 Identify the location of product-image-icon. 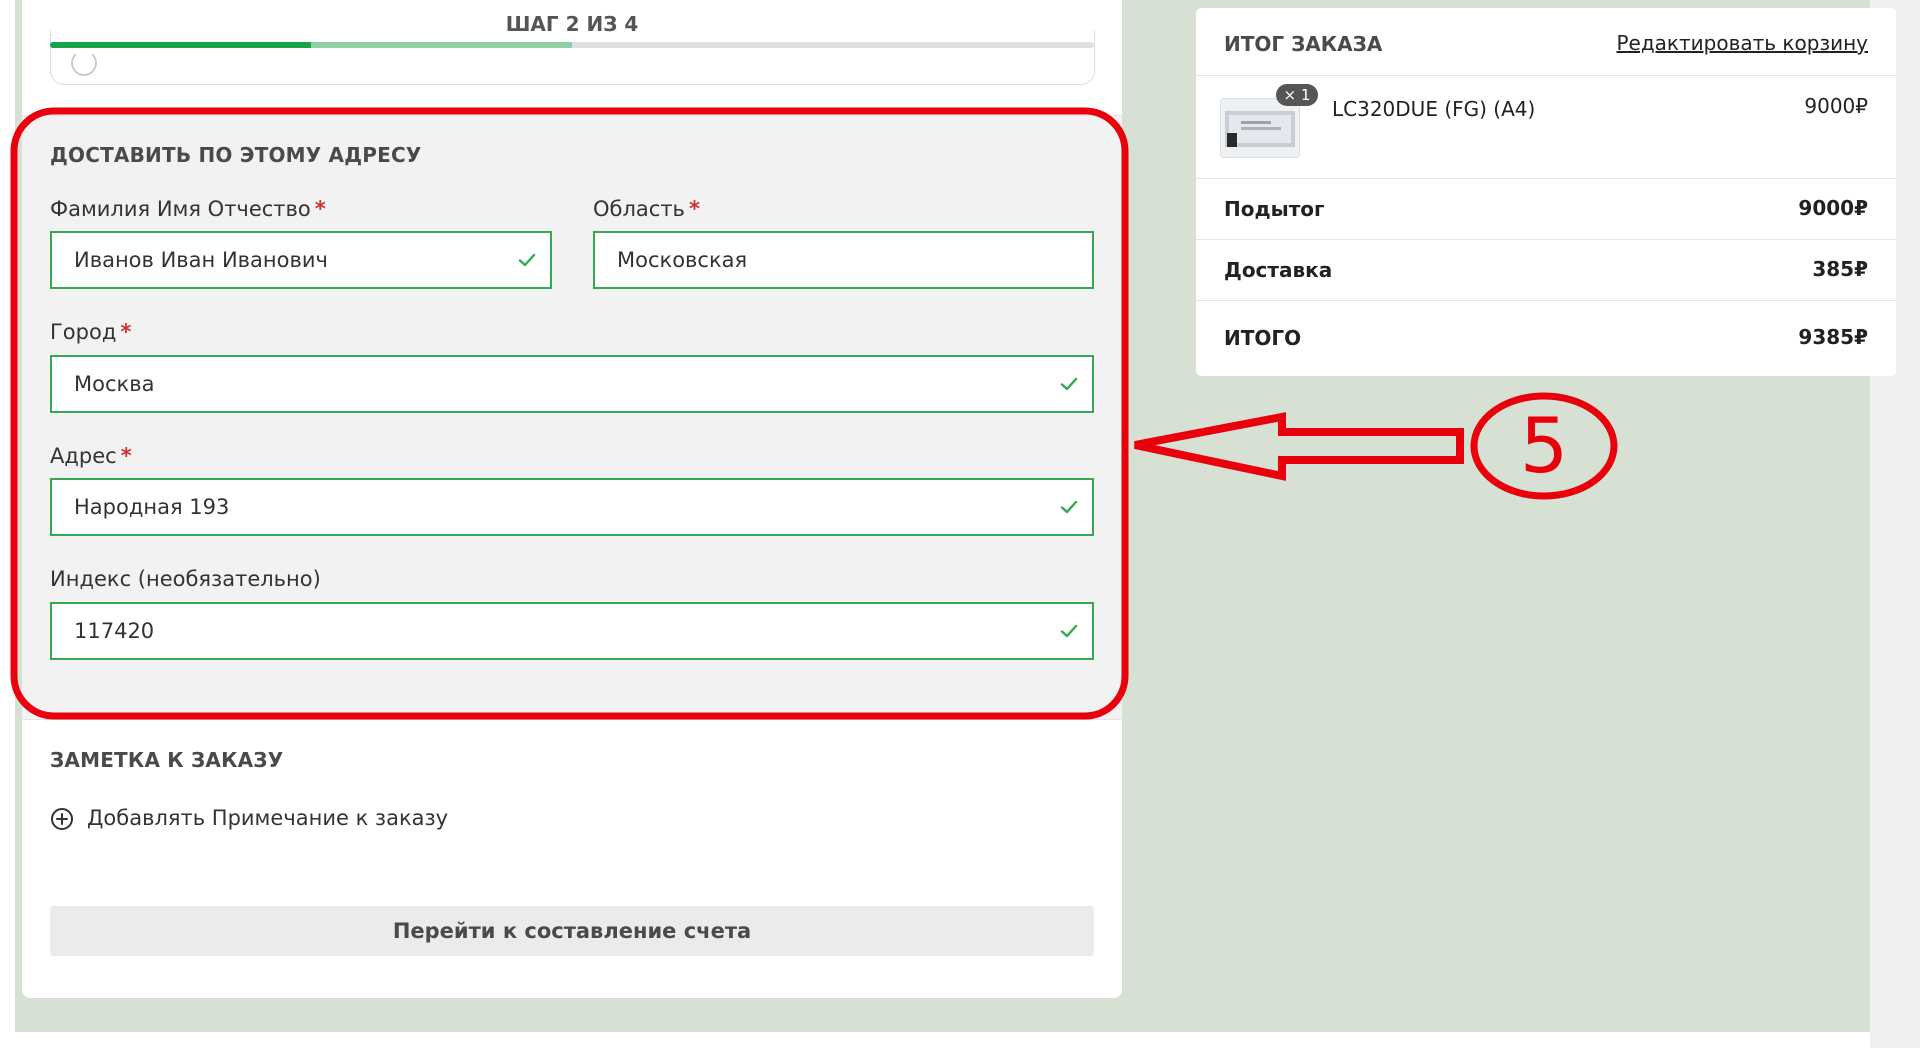
(1260, 128).